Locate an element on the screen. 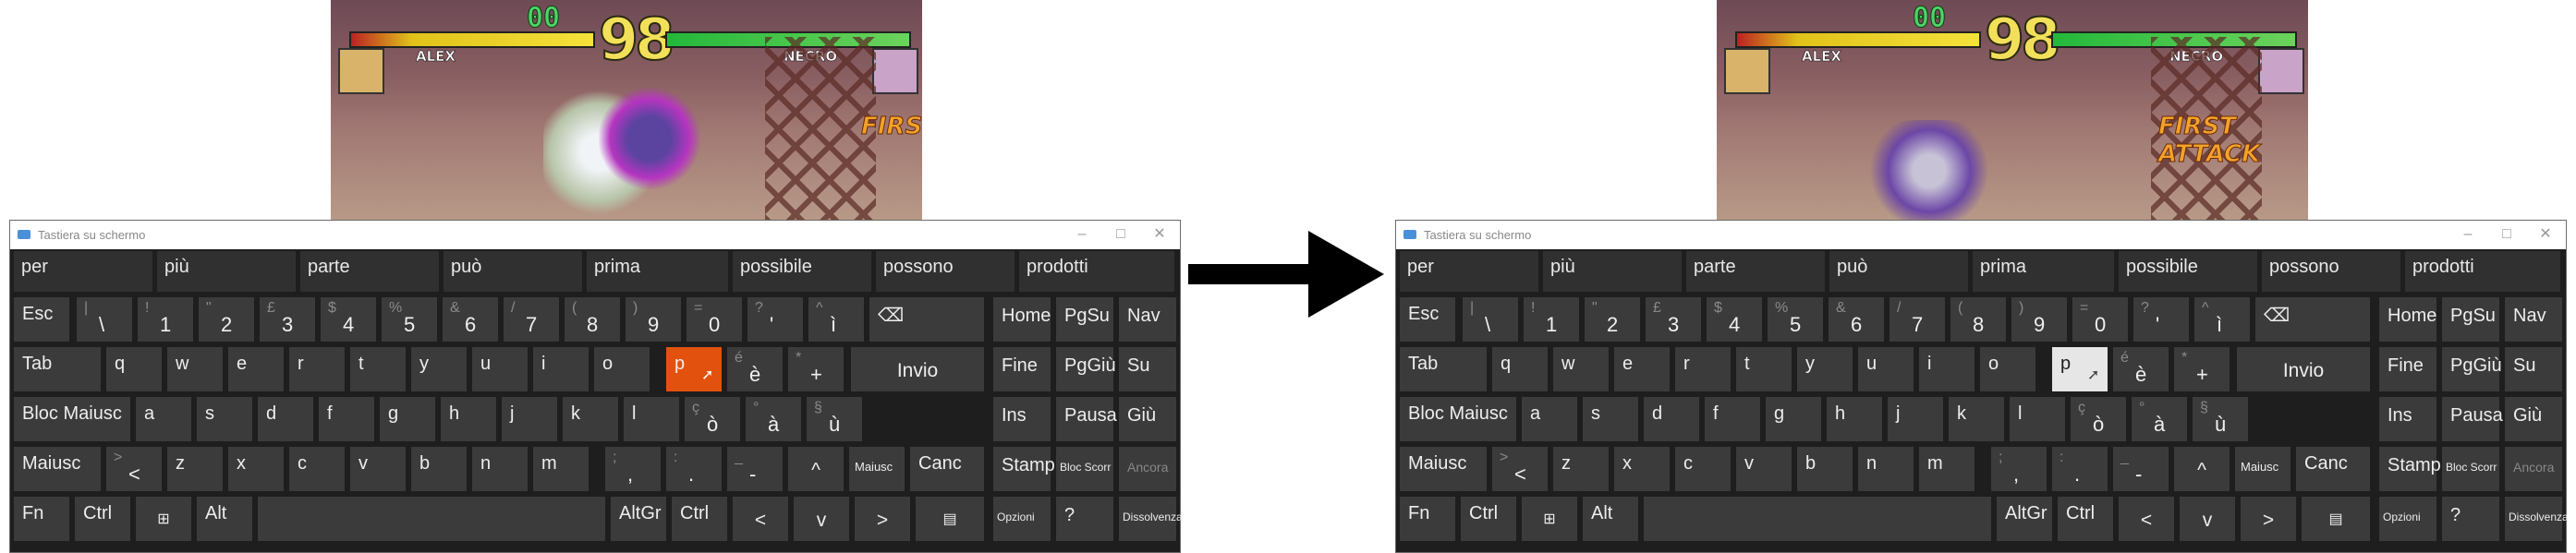 The width and height of the screenshot is (2576, 553). key-down: v is located at coordinates (2207, 519).